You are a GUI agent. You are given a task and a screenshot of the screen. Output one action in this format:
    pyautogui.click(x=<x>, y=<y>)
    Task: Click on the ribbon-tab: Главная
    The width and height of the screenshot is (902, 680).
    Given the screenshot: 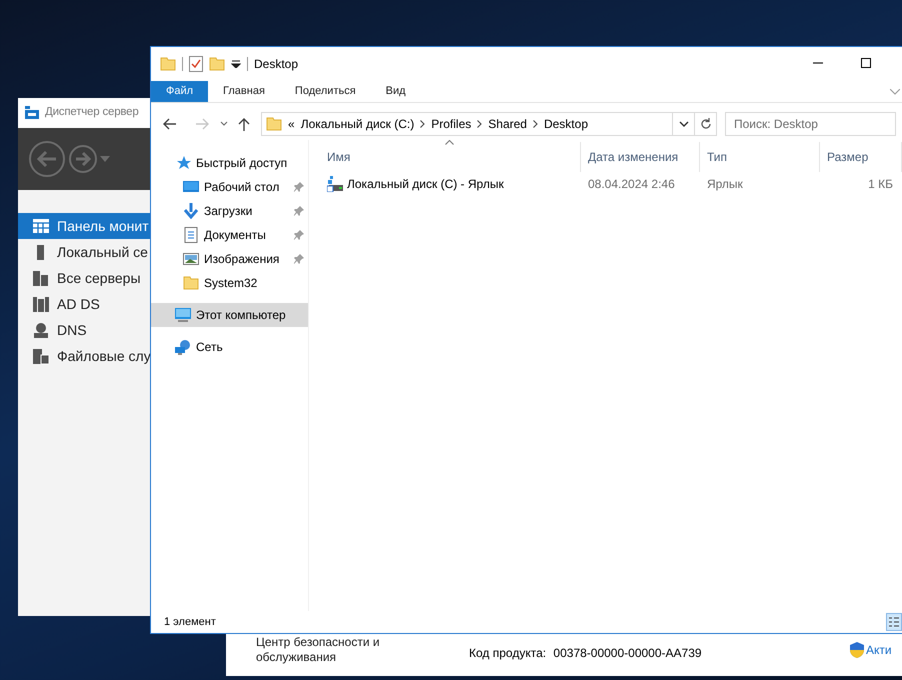 What is the action you would take?
    pyautogui.click(x=244, y=91)
    